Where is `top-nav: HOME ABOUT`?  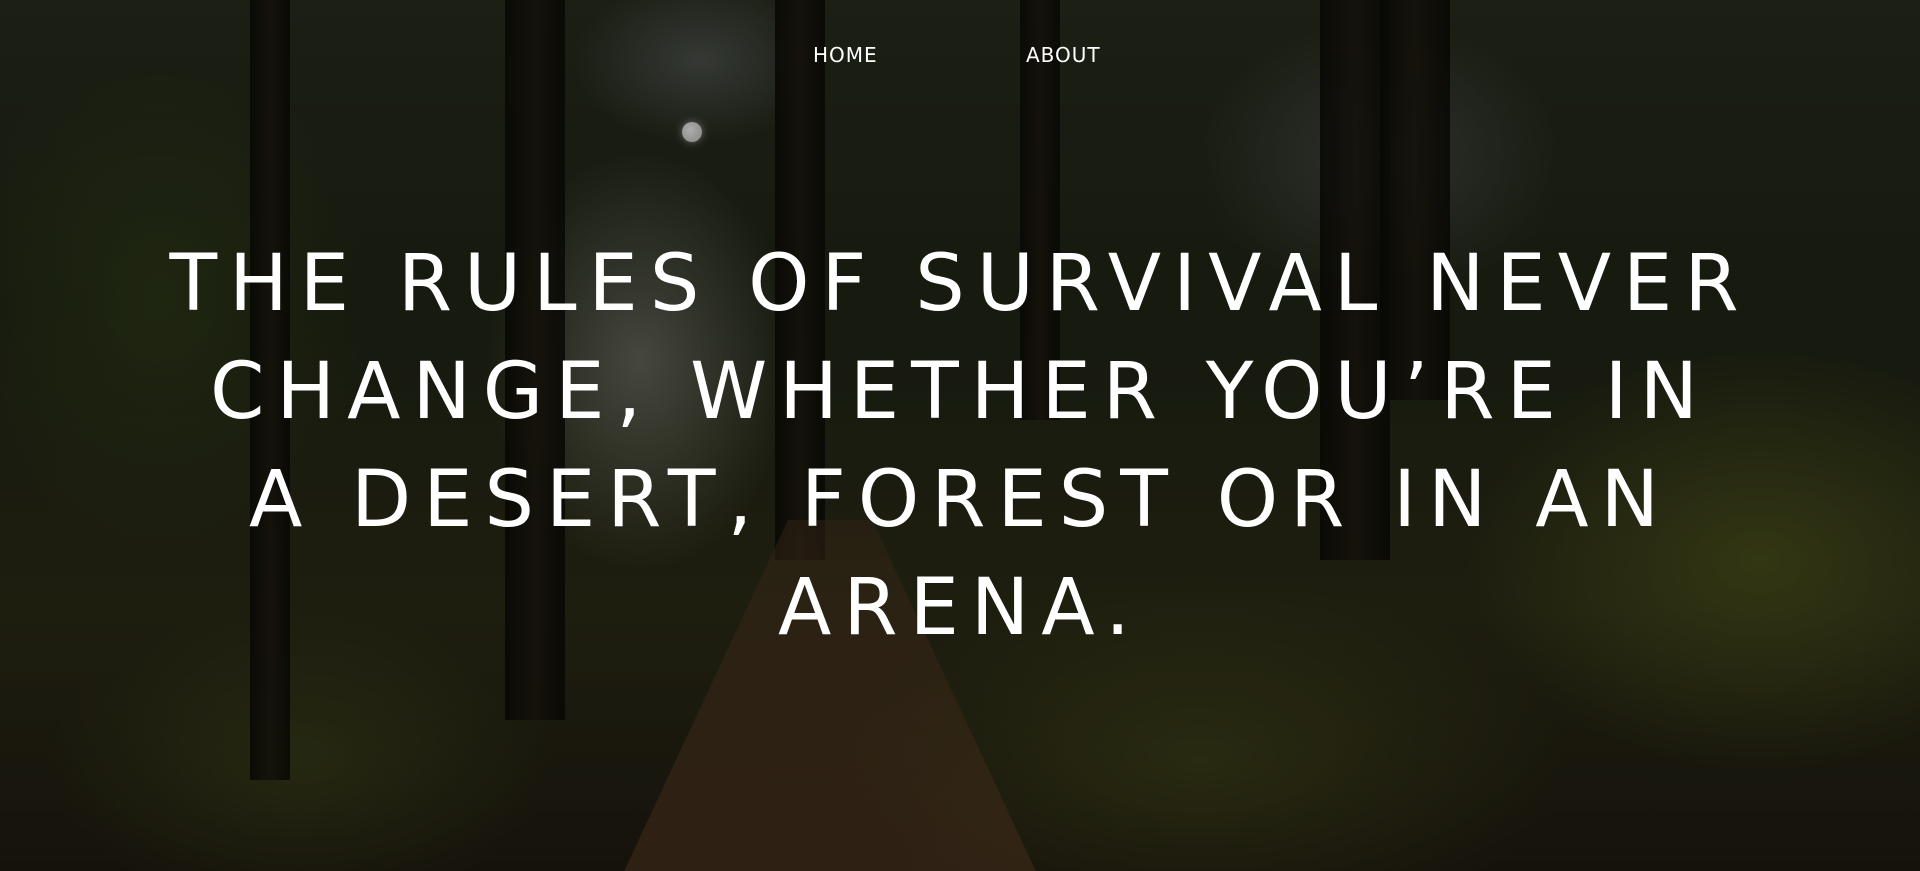
top-nav: HOME ABOUT is located at coordinates (960, 55).